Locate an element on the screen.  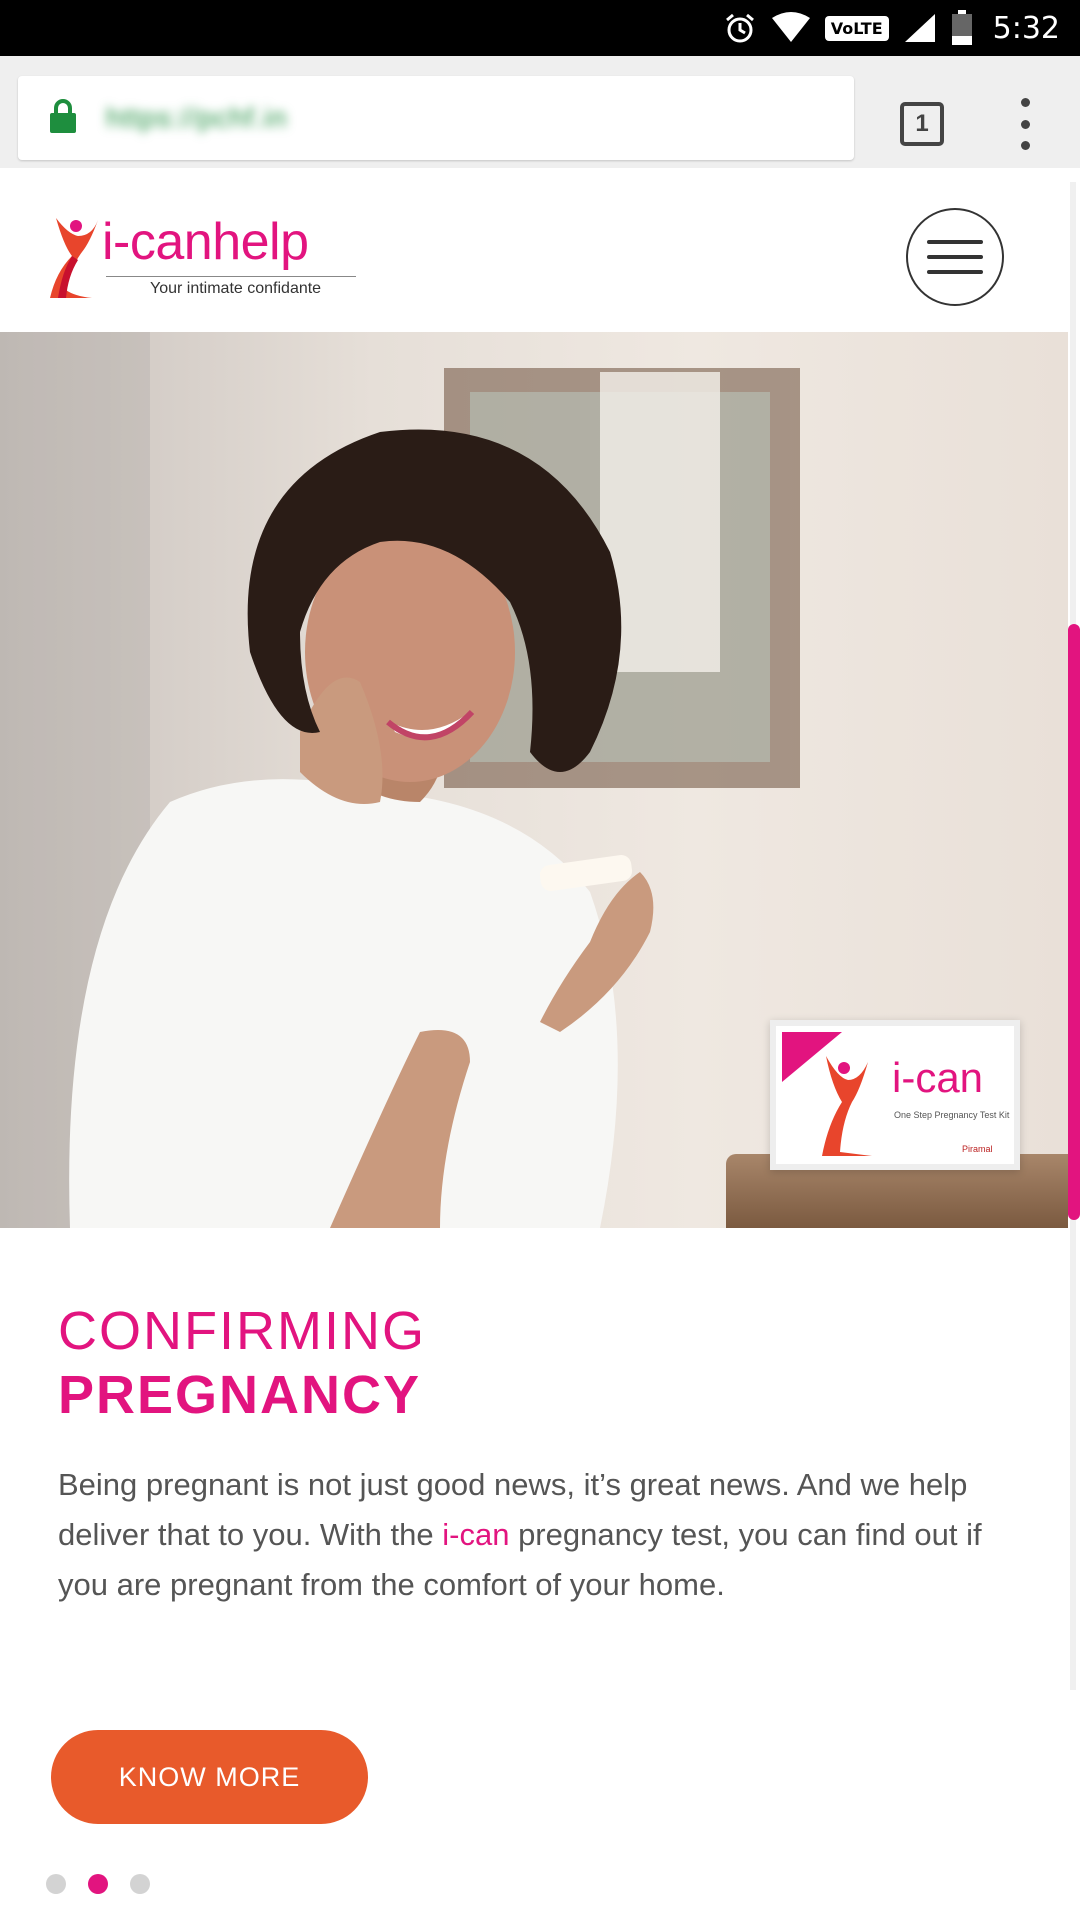
clock: 5:32 is located at coordinates (1026, 28).